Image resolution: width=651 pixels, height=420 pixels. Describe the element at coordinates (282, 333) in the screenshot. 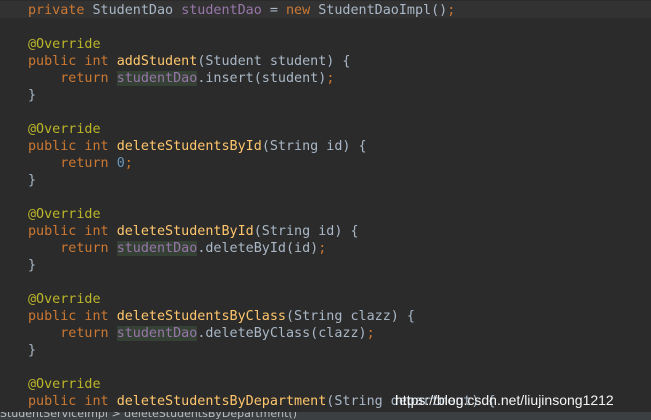

I see `code-token: .deleteByClass(clazz)` at that location.